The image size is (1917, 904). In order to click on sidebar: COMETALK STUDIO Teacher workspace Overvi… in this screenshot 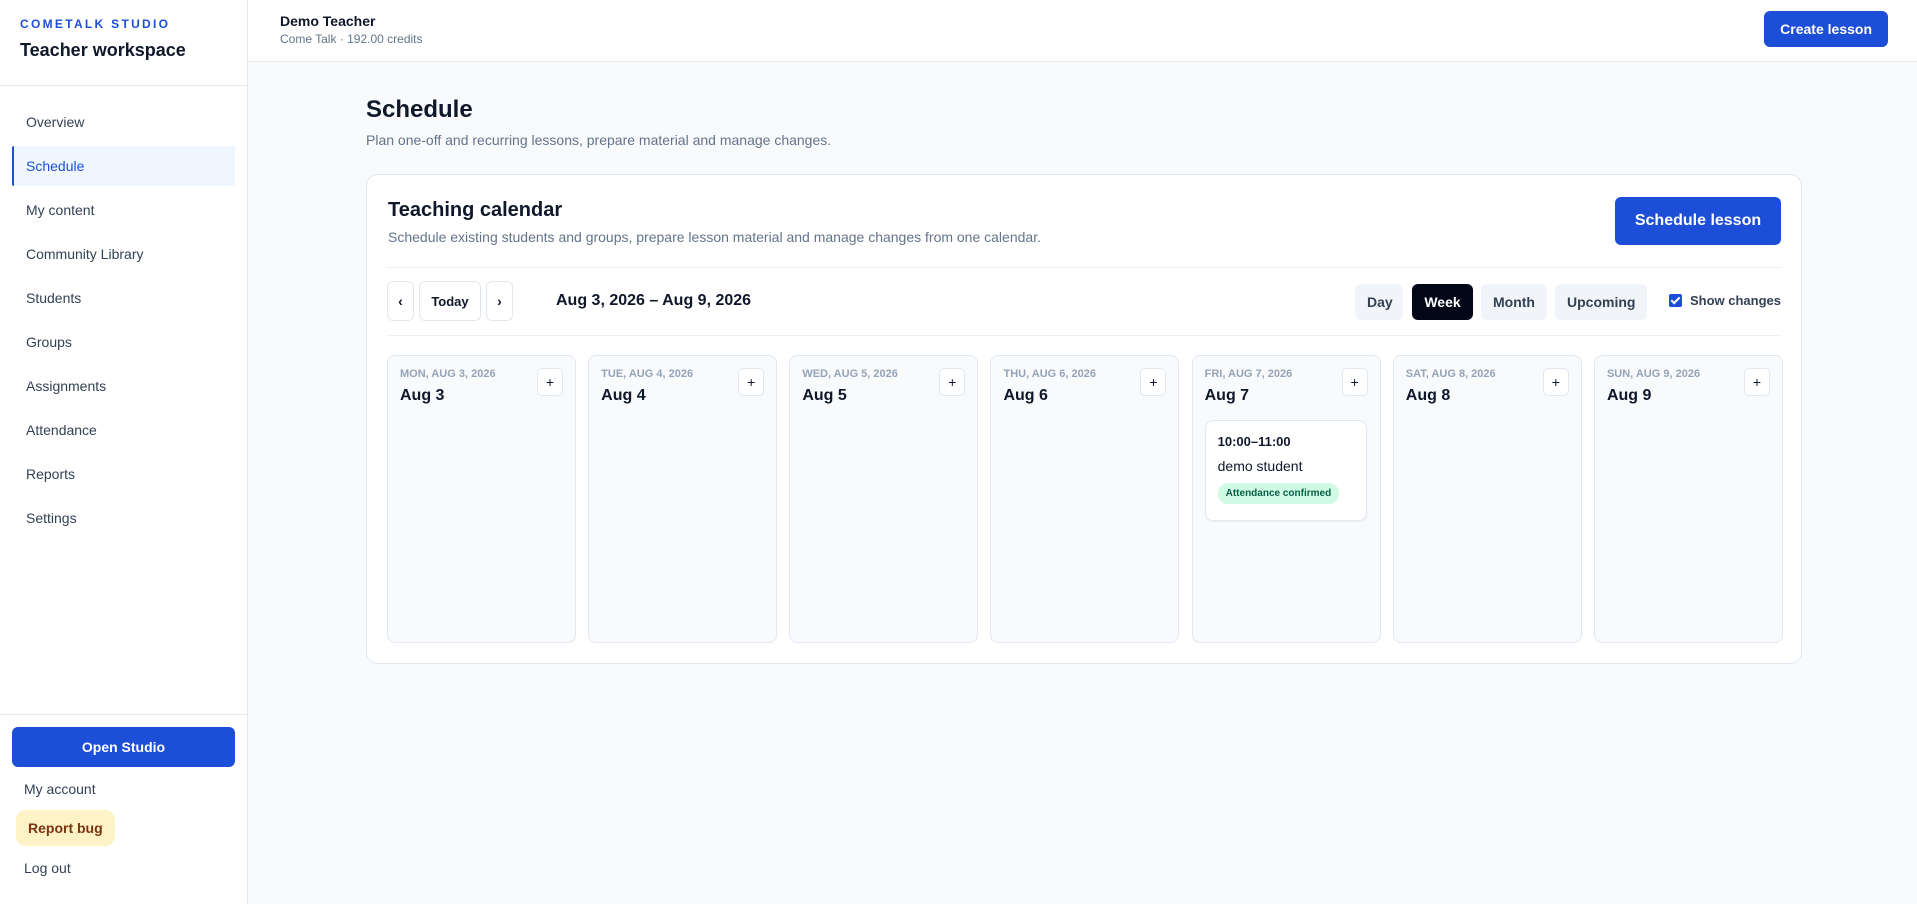, I will do `click(124, 452)`.